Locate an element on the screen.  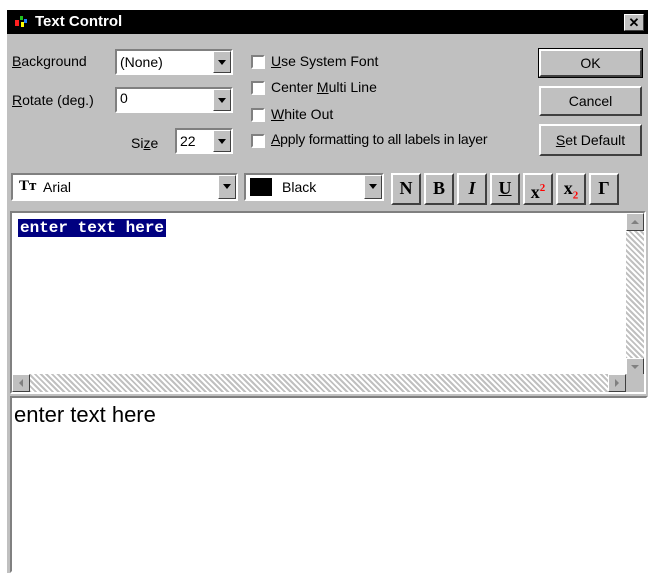
scroll-right-icon is located at coordinates (617, 383).